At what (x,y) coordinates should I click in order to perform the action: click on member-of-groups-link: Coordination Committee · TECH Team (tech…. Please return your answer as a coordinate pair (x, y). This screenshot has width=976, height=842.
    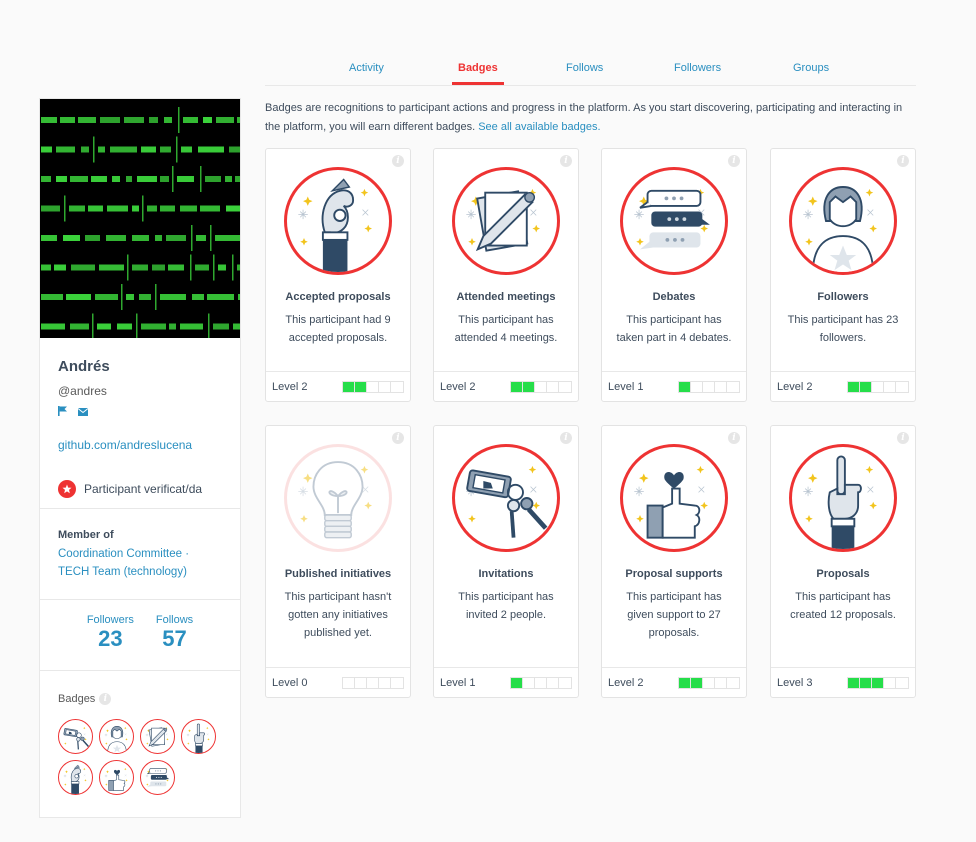
    Looking at the image, I should click on (140, 563).